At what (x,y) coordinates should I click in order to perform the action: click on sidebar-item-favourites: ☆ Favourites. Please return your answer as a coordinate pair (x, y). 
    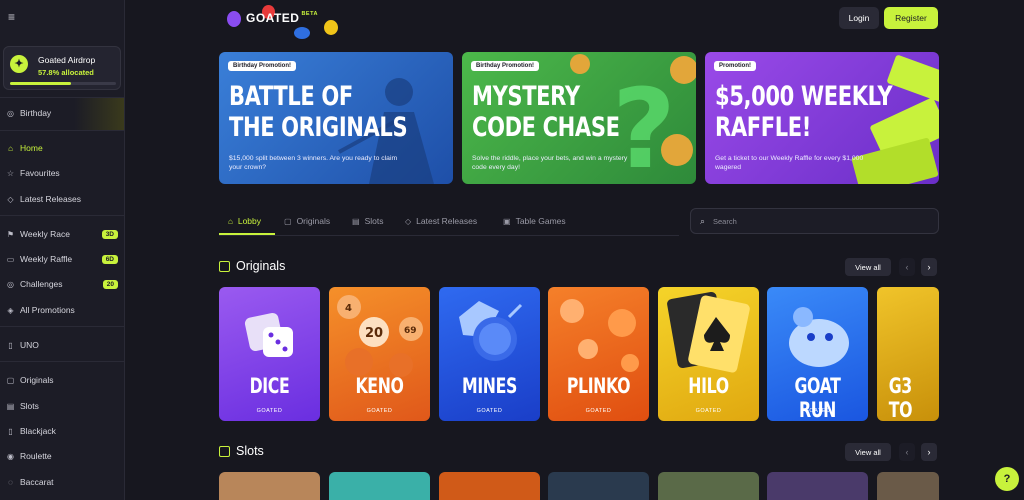
    Looking at the image, I should click on (64, 173).